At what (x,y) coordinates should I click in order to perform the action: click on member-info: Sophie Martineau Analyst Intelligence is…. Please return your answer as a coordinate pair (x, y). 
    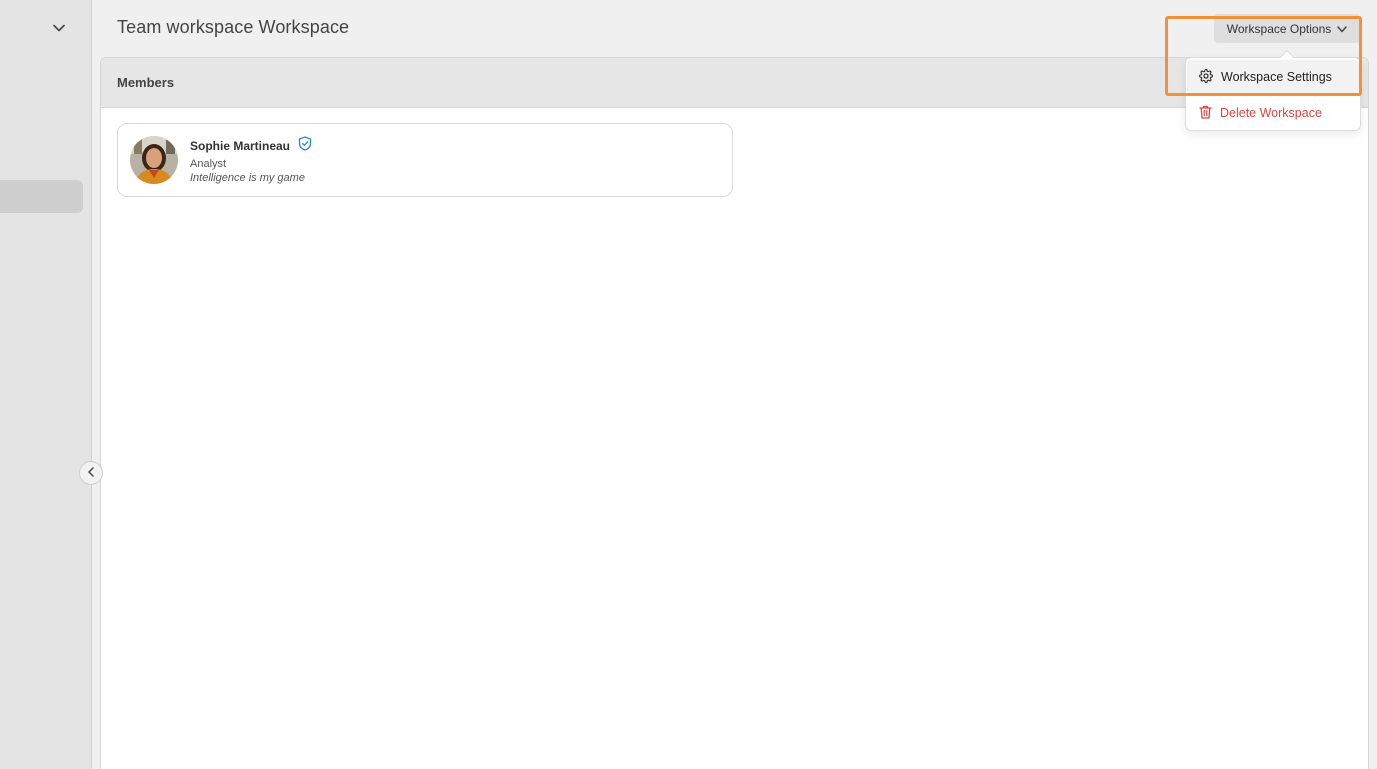
    Looking at the image, I should click on (251, 160).